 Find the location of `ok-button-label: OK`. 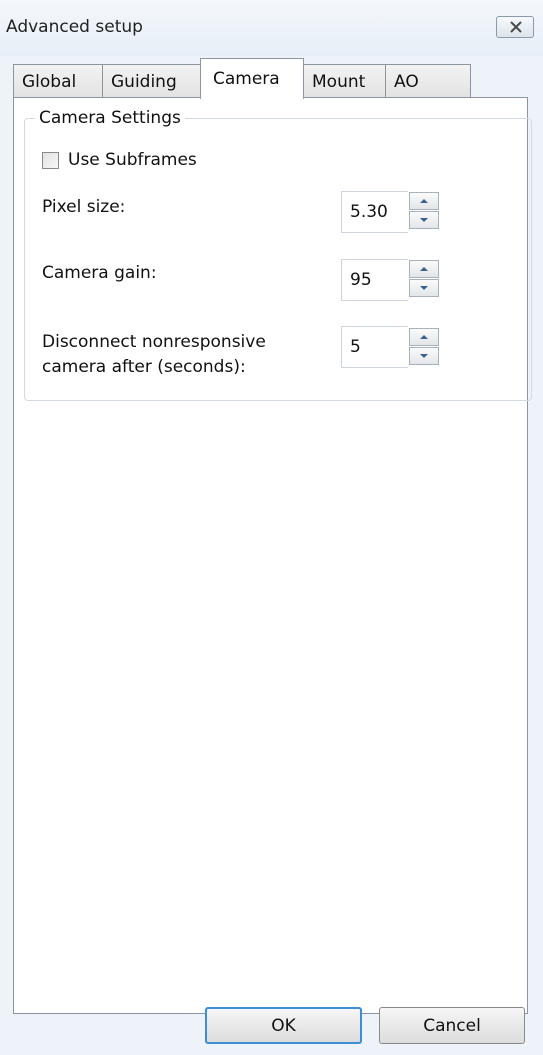

ok-button-label: OK is located at coordinates (283, 1025).